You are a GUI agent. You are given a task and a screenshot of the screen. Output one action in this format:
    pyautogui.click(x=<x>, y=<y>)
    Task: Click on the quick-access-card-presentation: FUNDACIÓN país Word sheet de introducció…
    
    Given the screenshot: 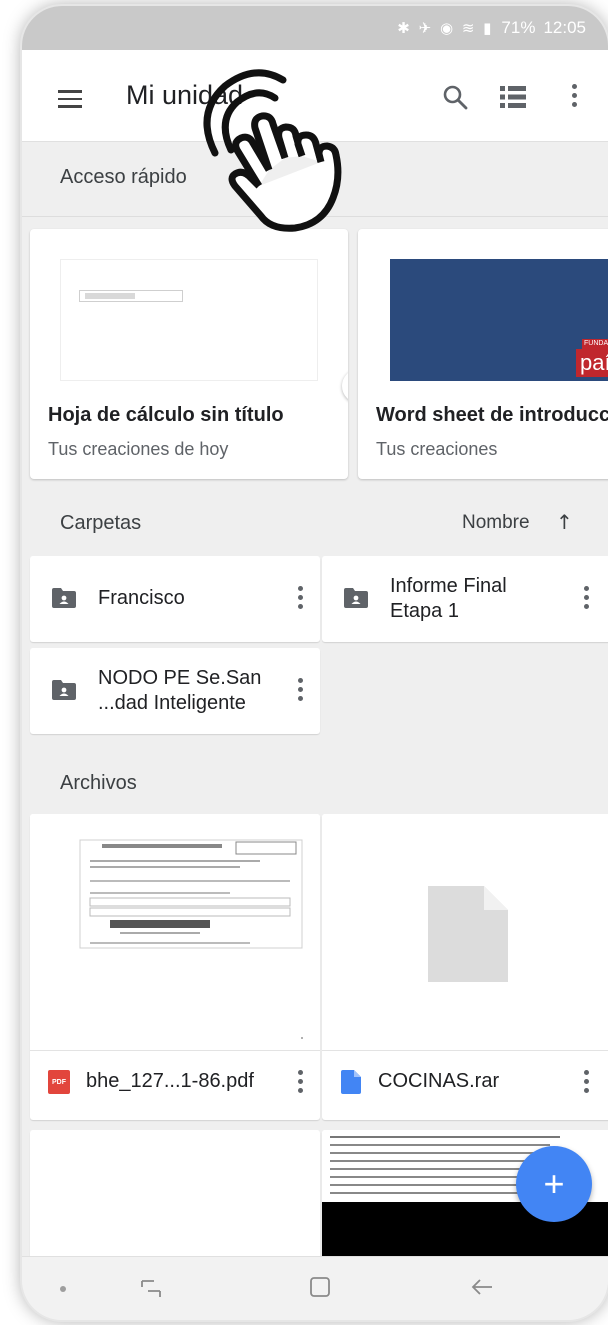 What is the action you would take?
    pyautogui.click(x=483, y=354)
    